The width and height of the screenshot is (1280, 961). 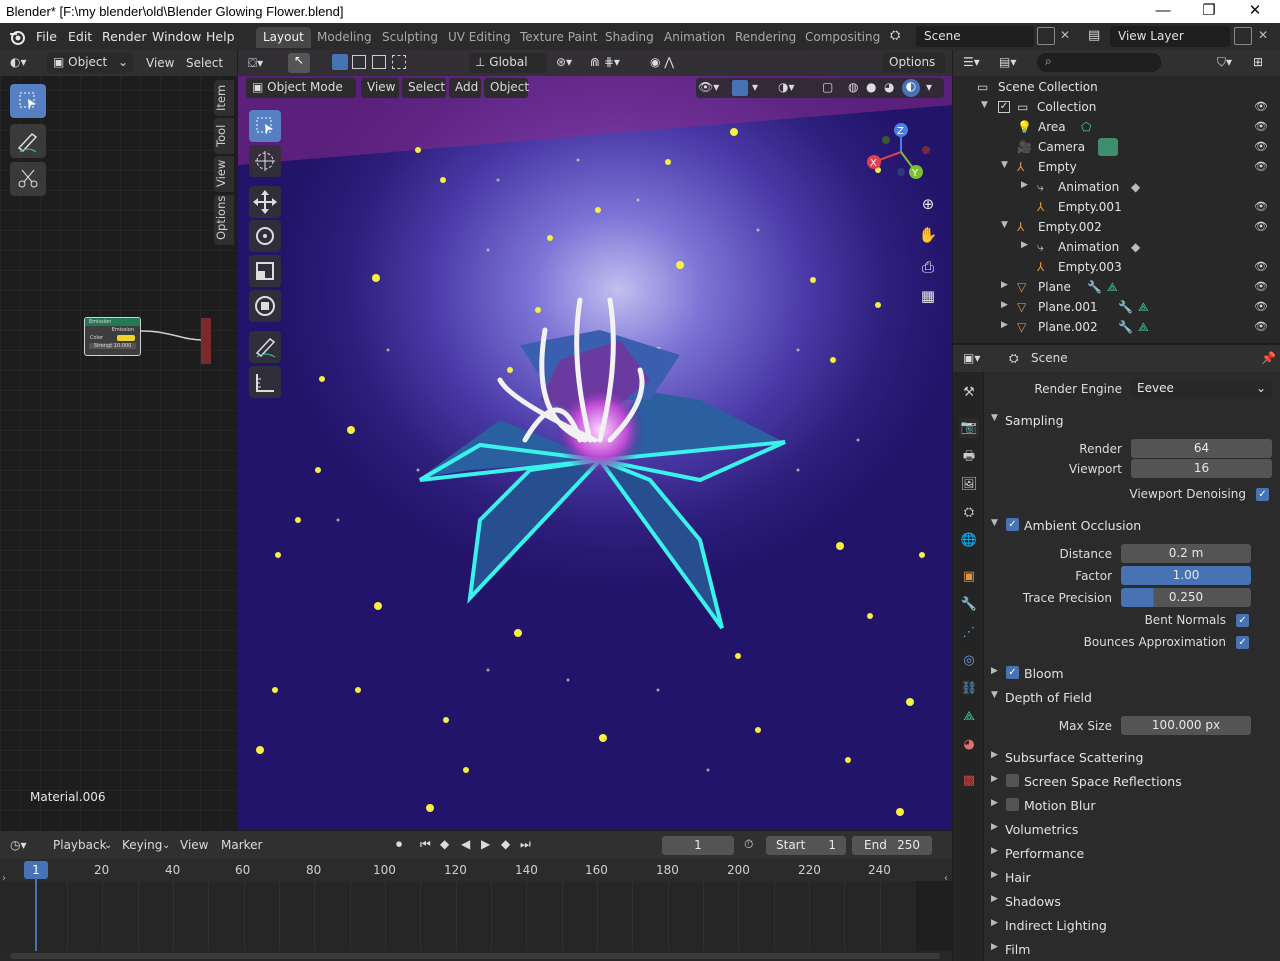 What do you see at coordinates (475, 956) in the screenshot?
I see `timeline-scrollbar` at bounding box center [475, 956].